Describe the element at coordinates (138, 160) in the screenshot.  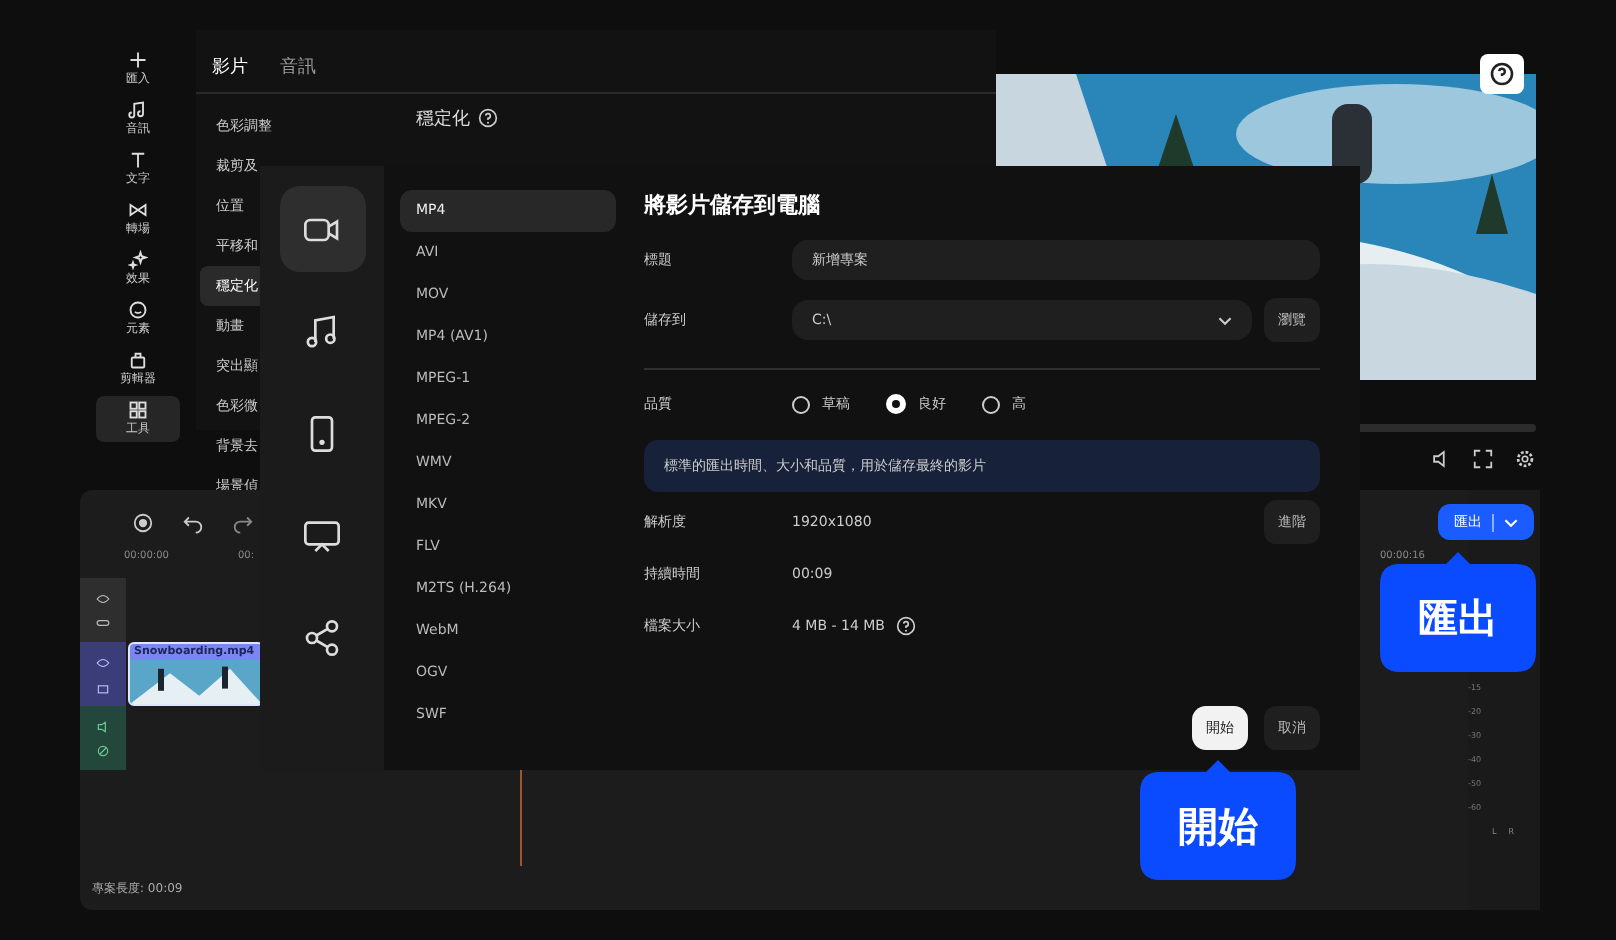
I see `text-icon` at that location.